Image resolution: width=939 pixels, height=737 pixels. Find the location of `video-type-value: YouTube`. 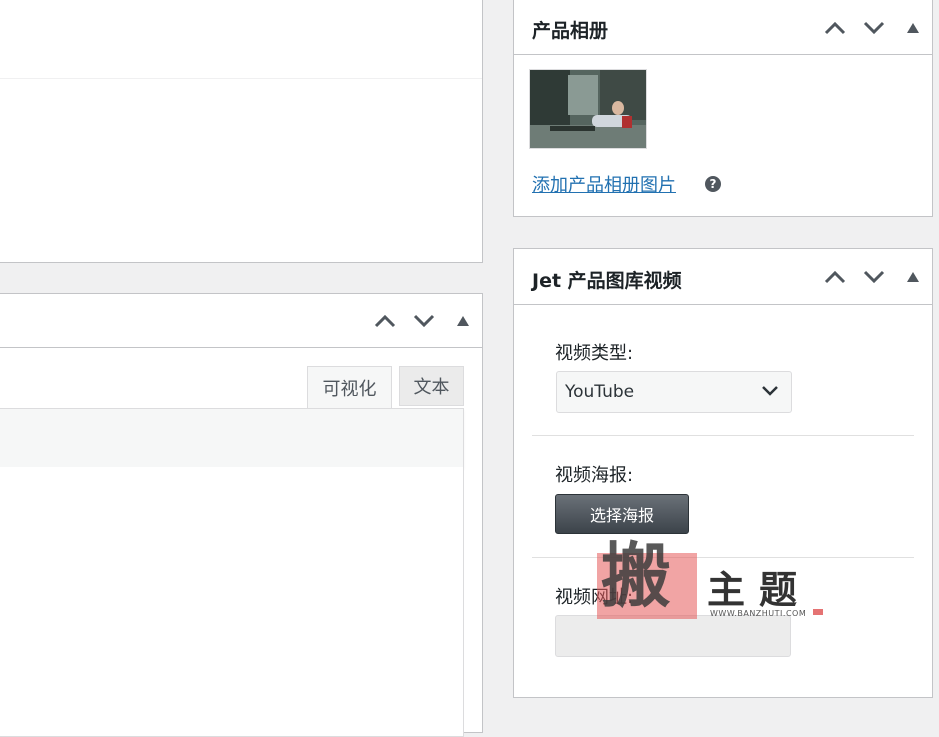

video-type-value: YouTube is located at coordinates (600, 392).